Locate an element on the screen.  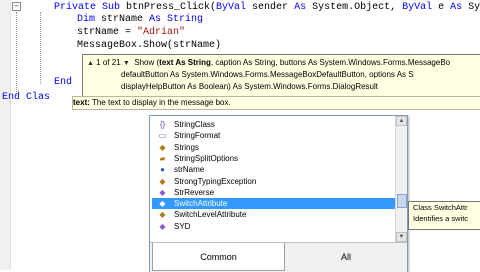
code-line-end-class: End Clas is located at coordinates (26, 98).